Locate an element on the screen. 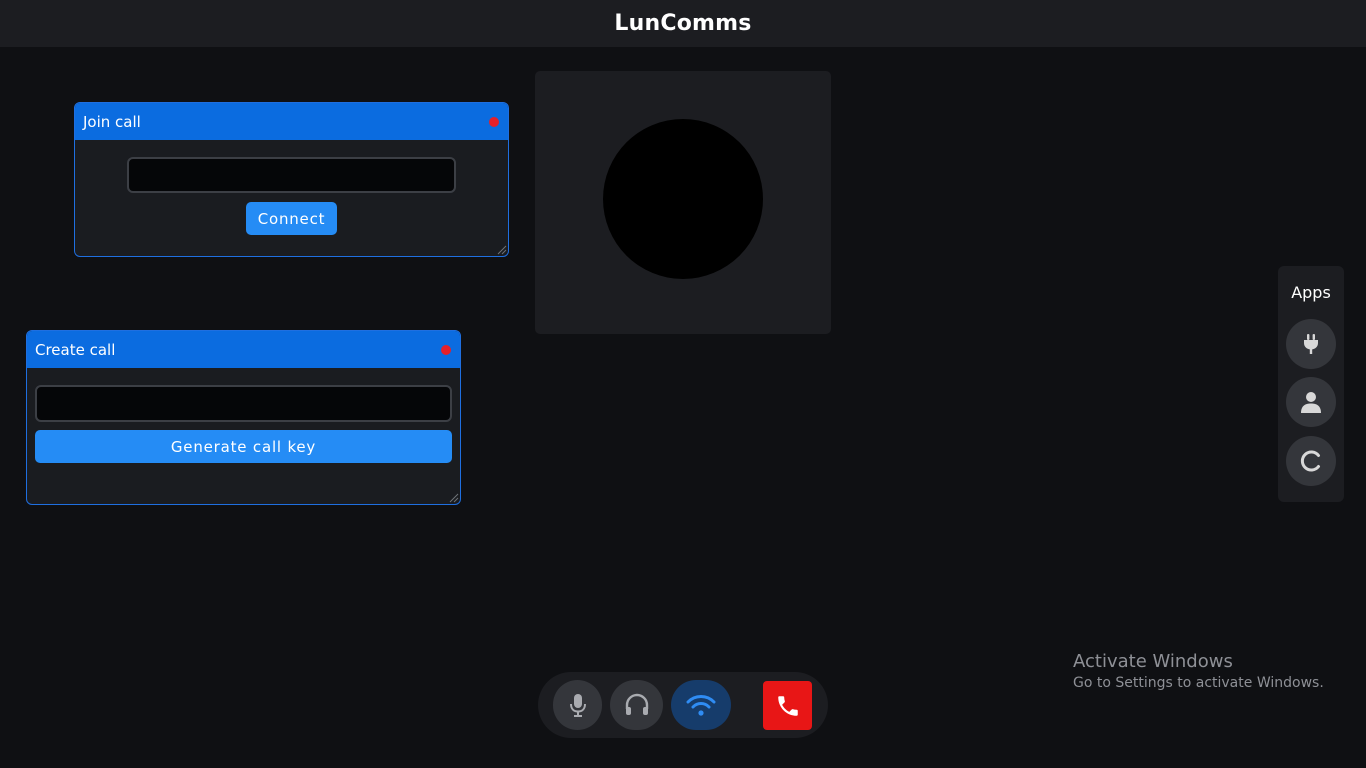  headphones-icon is located at coordinates (636, 704).